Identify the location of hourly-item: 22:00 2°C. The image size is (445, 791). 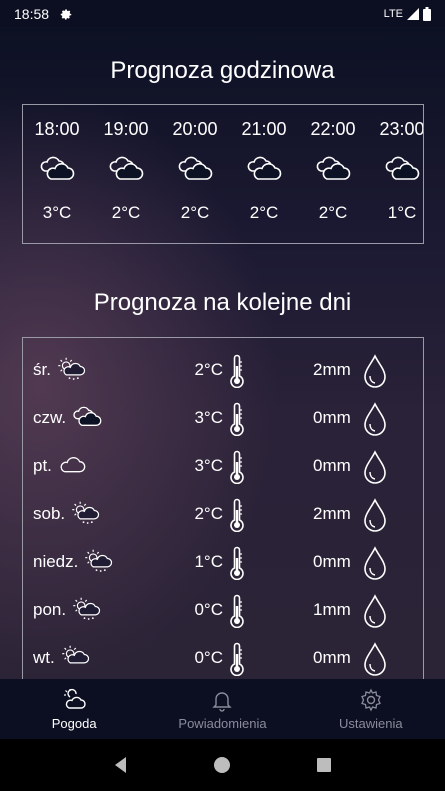
(333, 174).